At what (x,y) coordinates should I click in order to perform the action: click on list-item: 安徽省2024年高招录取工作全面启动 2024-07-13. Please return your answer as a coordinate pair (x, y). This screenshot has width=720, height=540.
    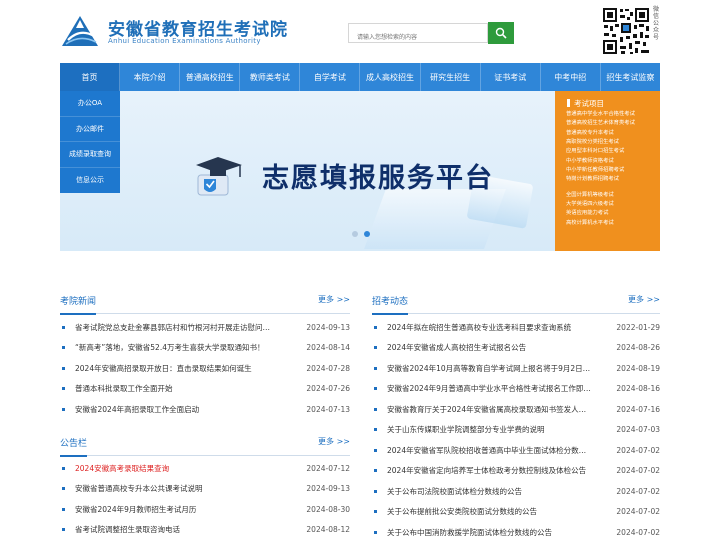
    Looking at the image, I should click on (205, 409).